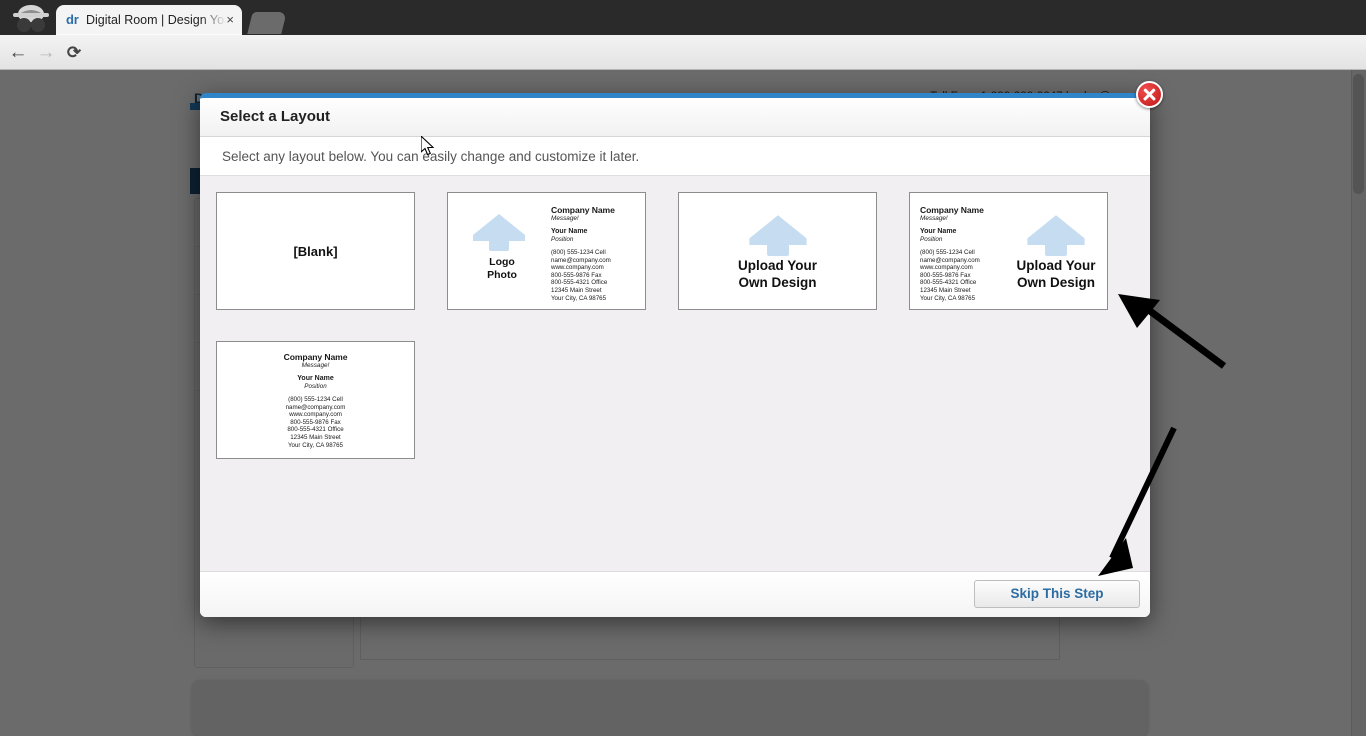 The height and width of the screenshot is (741, 1366). What do you see at coordinates (275, 116) in the screenshot?
I see `modal-title: Select a Layout` at bounding box center [275, 116].